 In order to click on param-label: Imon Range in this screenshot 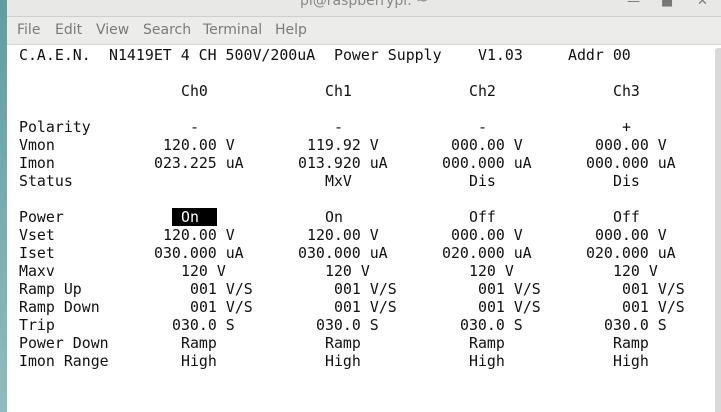, I will do `click(64, 361)`.